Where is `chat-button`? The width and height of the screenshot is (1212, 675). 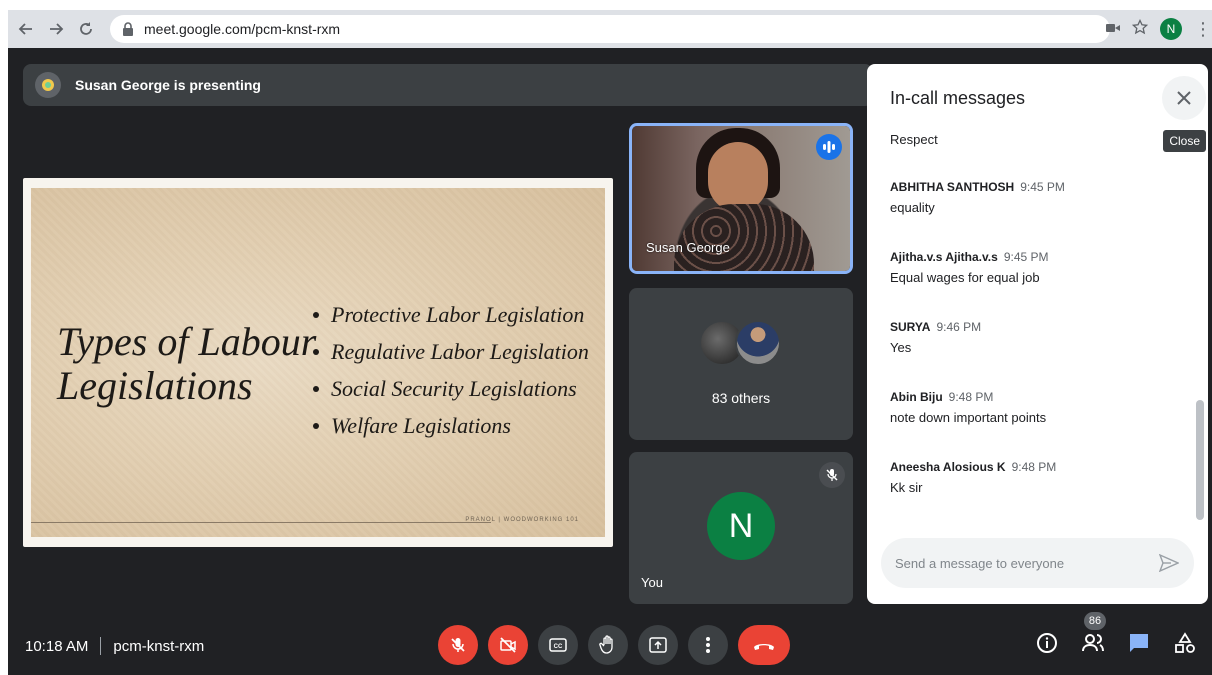
chat-button is located at coordinates (1139, 643).